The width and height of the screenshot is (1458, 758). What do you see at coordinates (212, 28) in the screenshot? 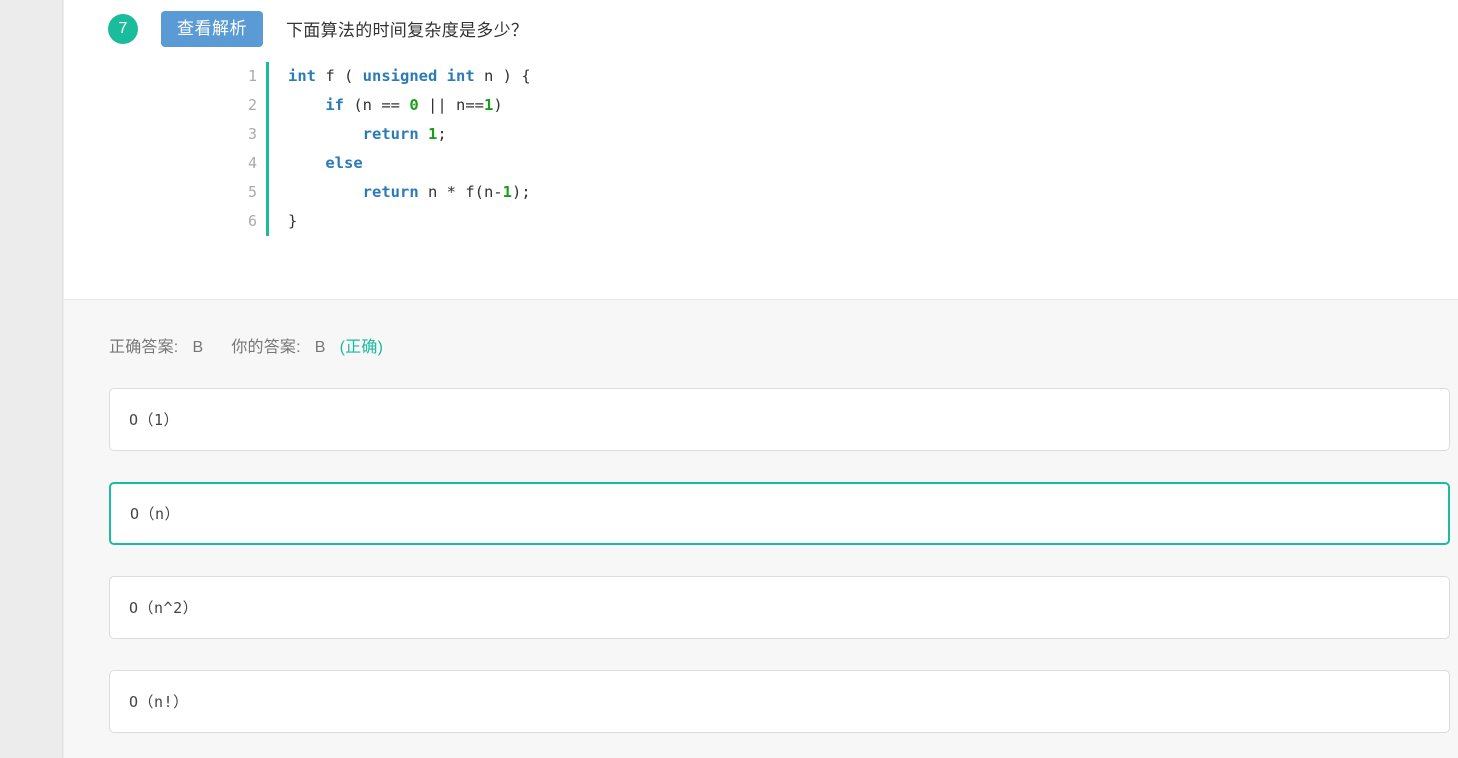
I see `view-analysis-button: 查看解析` at bounding box center [212, 28].